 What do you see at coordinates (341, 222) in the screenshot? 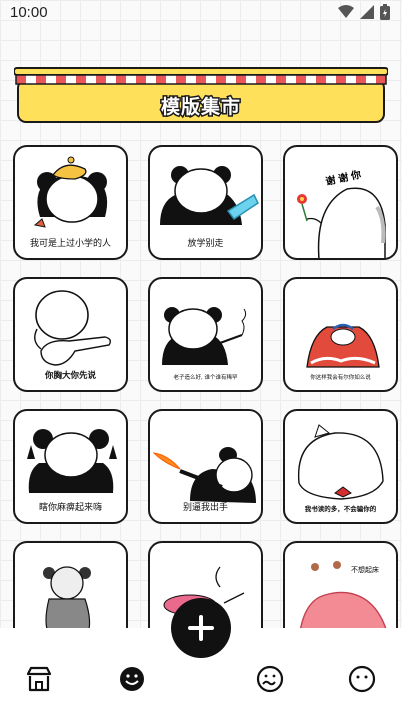
I see `blob-with-flower-art` at bounding box center [341, 222].